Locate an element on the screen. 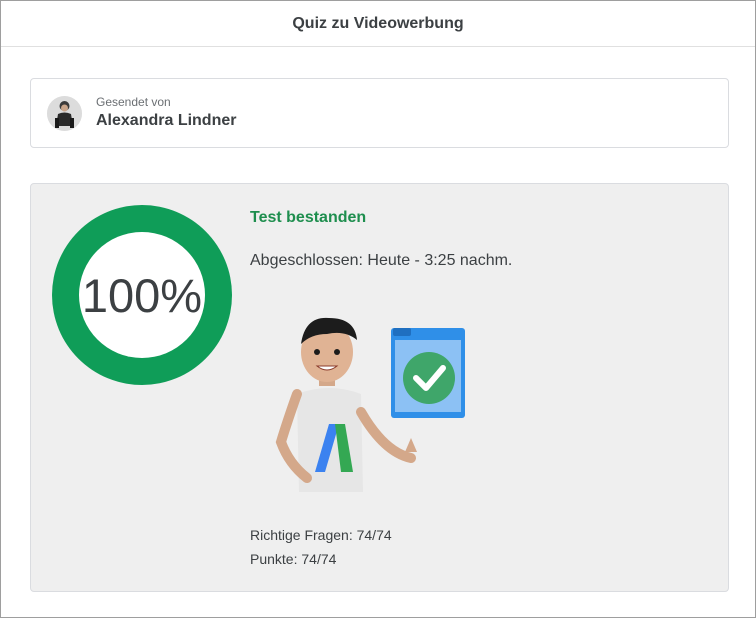  score-percentage: 100% is located at coordinates (142, 295).